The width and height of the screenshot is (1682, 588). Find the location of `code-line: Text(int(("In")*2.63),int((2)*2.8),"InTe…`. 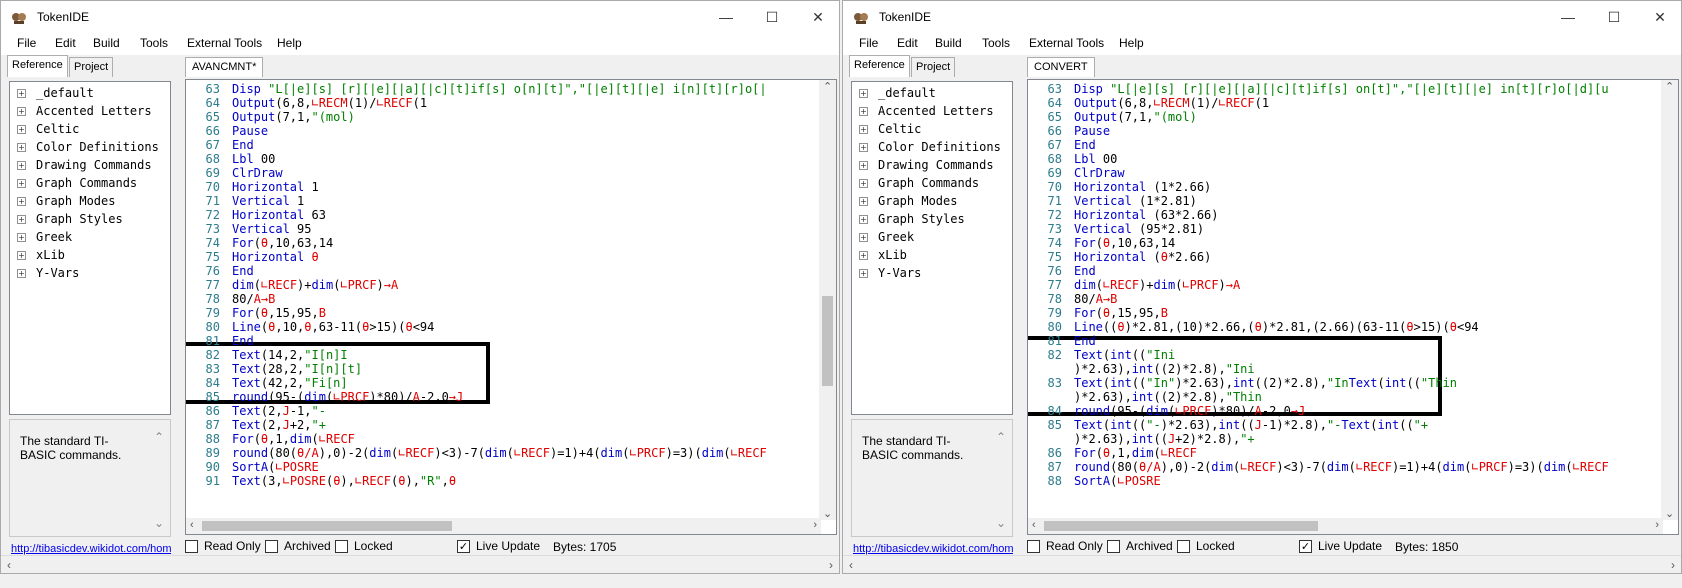

code-line: Text(int(("In")*2.63),int((2)*2.8),"InTe… is located at coordinates (1265, 383).